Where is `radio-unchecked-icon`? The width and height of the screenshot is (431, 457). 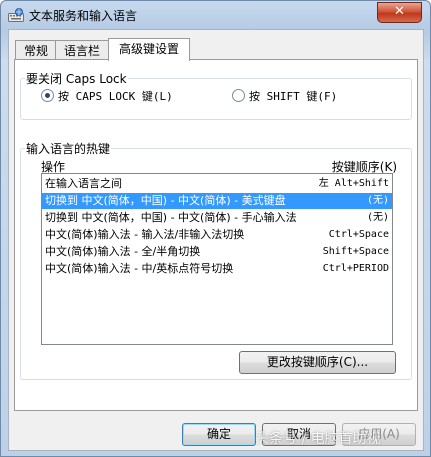
radio-unchecked-icon is located at coordinates (238, 95).